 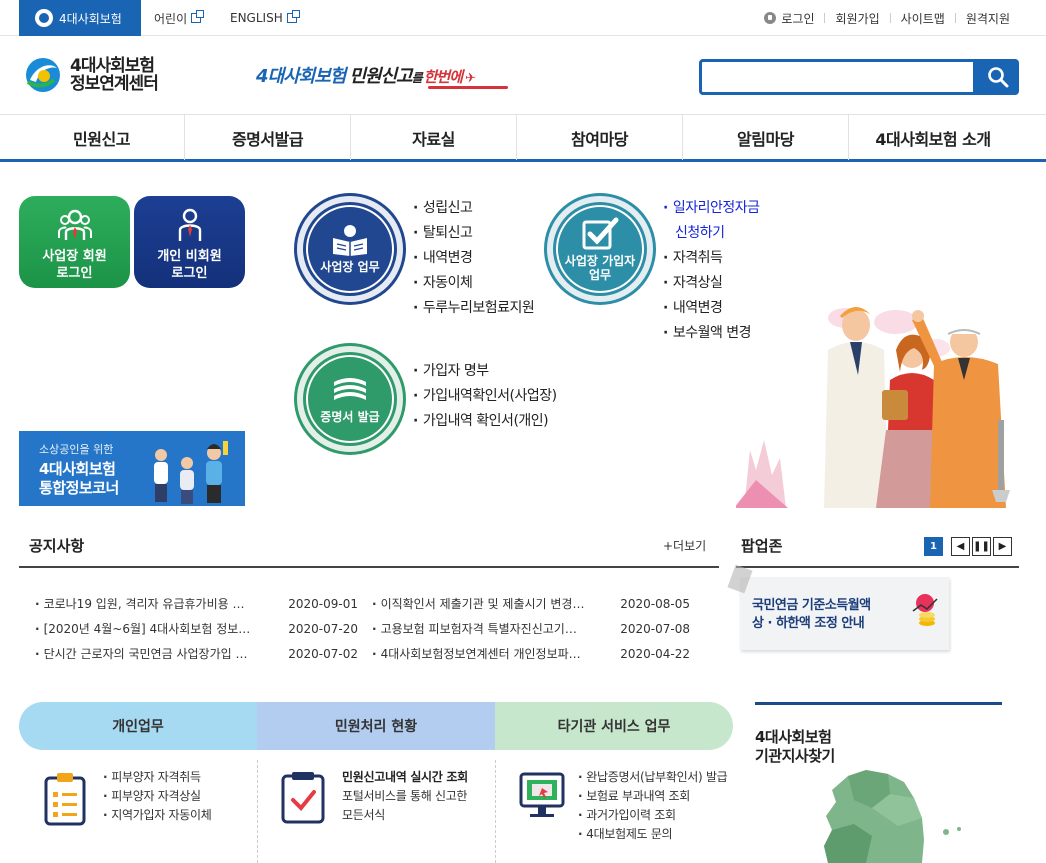 What do you see at coordinates (323, 654) in the screenshot?
I see `notice-item-date: 2020-07-02` at bounding box center [323, 654].